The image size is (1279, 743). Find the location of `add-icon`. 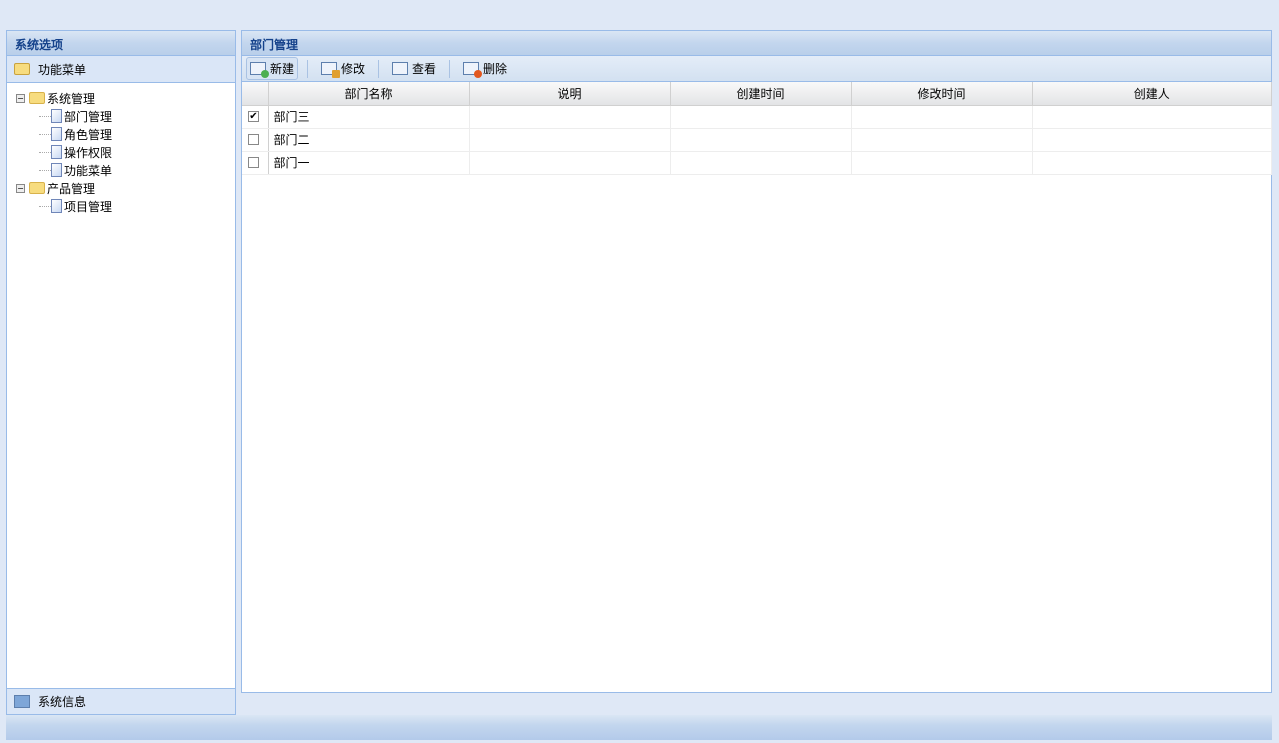

add-icon is located at coordinates (259, 70).